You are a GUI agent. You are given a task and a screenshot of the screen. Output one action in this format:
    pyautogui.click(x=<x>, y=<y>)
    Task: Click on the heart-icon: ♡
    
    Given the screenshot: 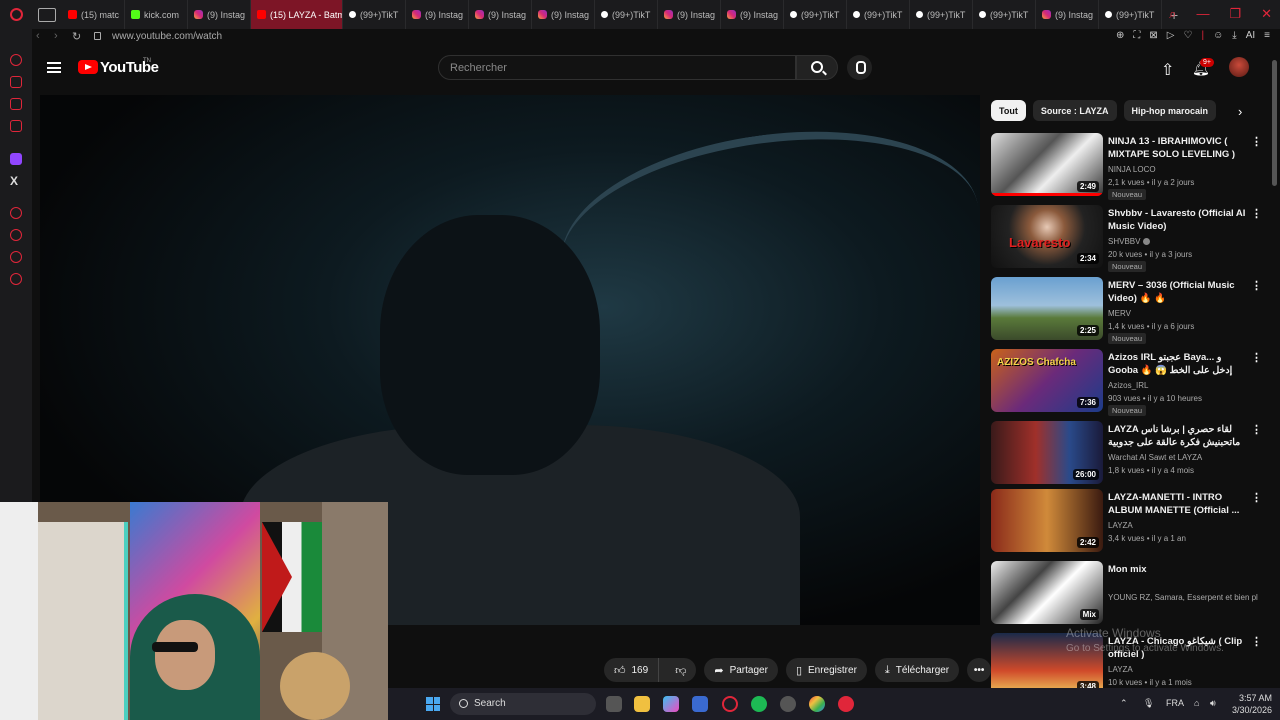 What is the action you would take?
    pyautogui.click(x=1187, y=35)
    